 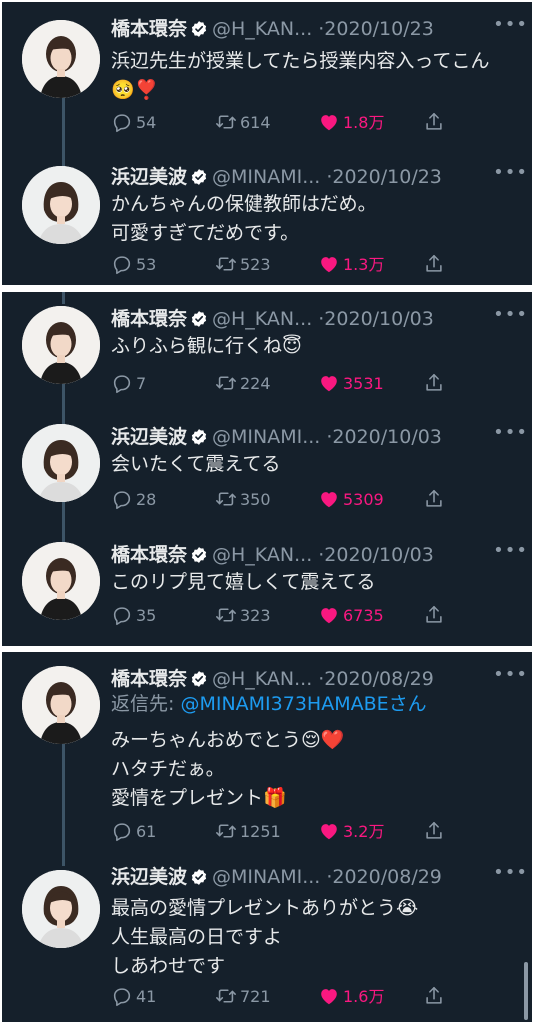 What do you see at coordinates (146, 615) in the screenshot?
I see `reply-count: 35` at bounding box center [146, 615].